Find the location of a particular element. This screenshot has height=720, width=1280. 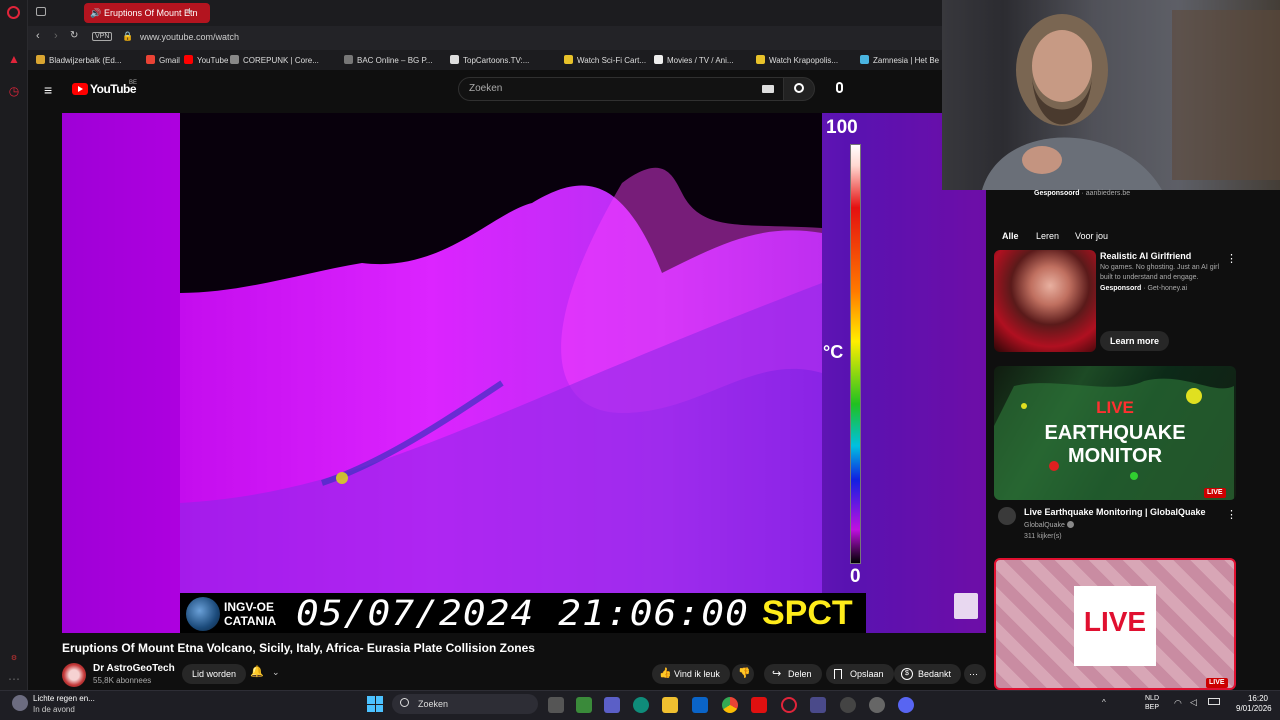

app-icon is located at coordinates (848, 705).